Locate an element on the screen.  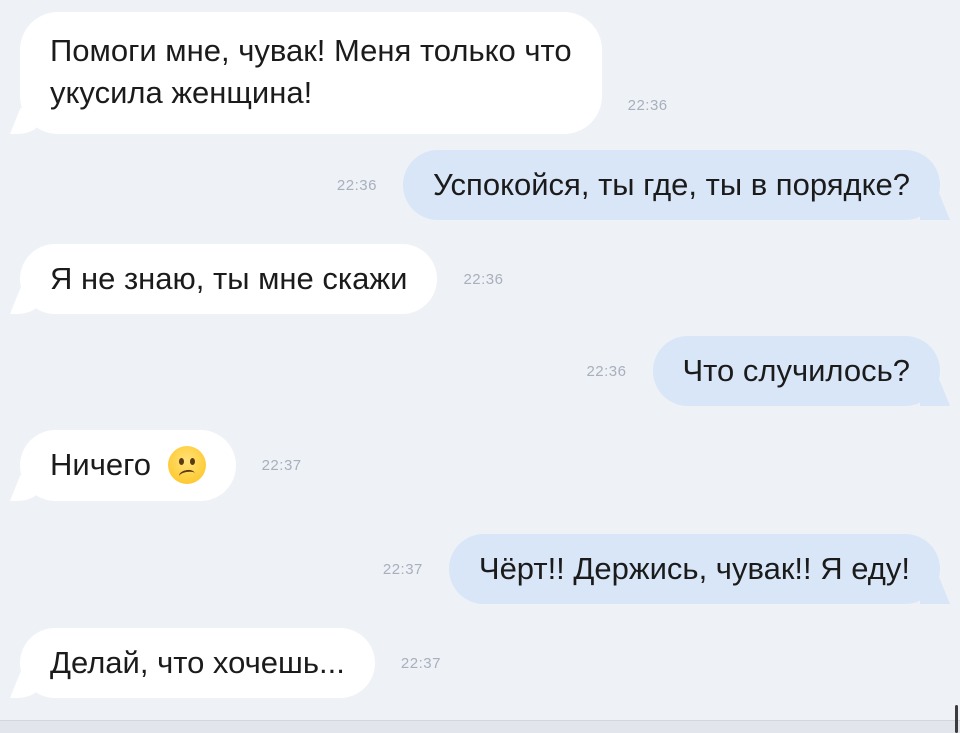
message-bubble: Успокойся, ты где, ты в порядке? is located at coordinates (671, 185).